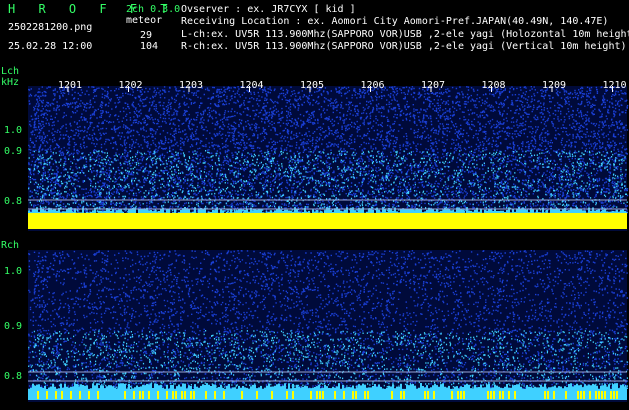 Image resolution: width=629 pixels, height=410 pixels. What do you see at coordinates (70, 85) in the screenshot?
I see `time-label: 1201` at bounding box center [70, 85].